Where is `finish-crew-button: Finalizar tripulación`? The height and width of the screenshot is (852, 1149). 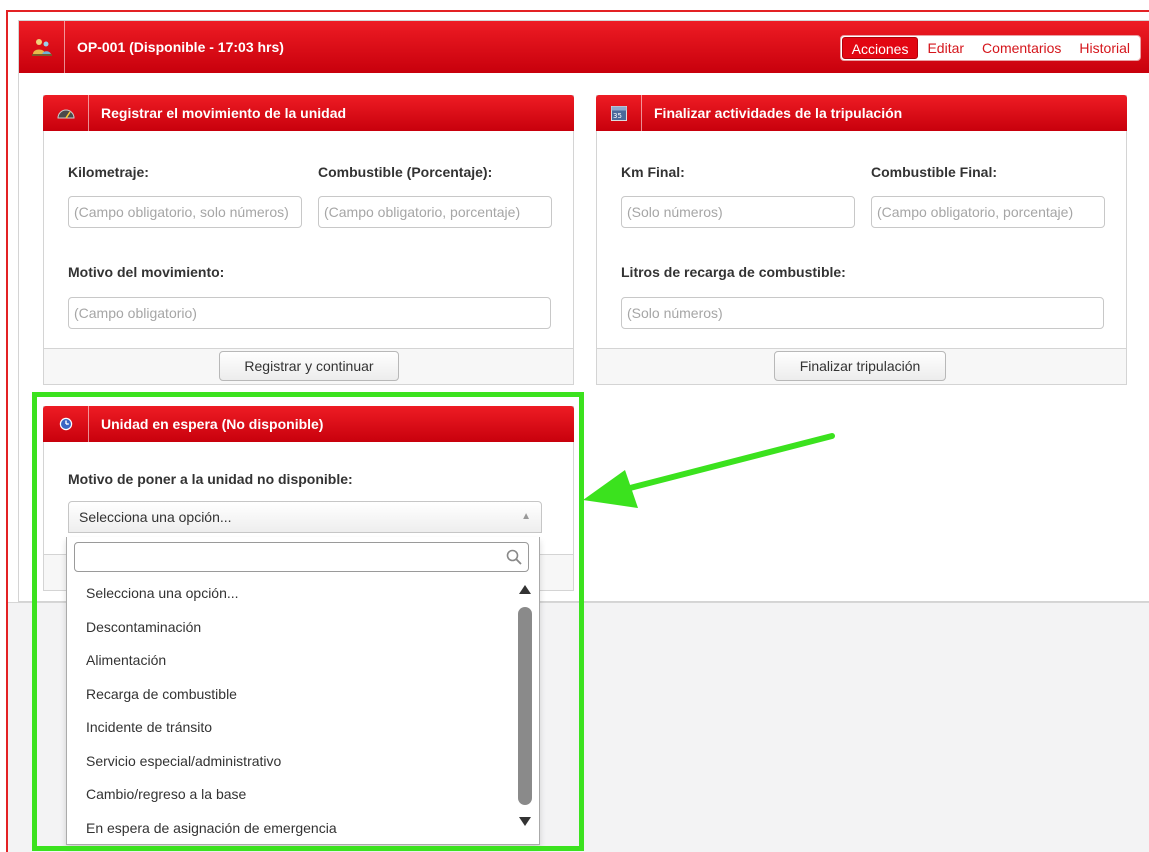 finish-crew-button: Finalizar tripulación is located at coordinates (860, 366).